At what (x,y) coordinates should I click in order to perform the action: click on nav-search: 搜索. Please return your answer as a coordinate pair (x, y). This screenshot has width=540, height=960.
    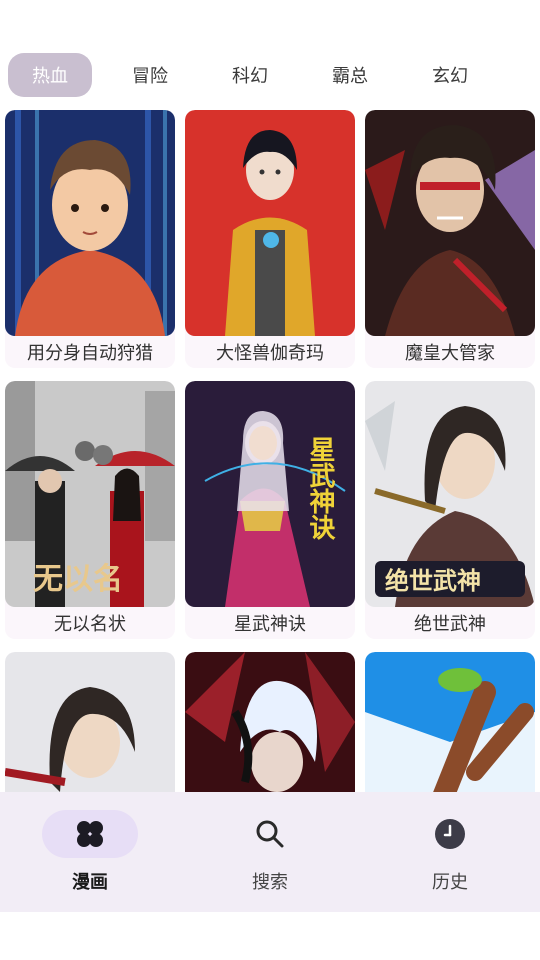
    Looking at the image, I should click on (270, 852).